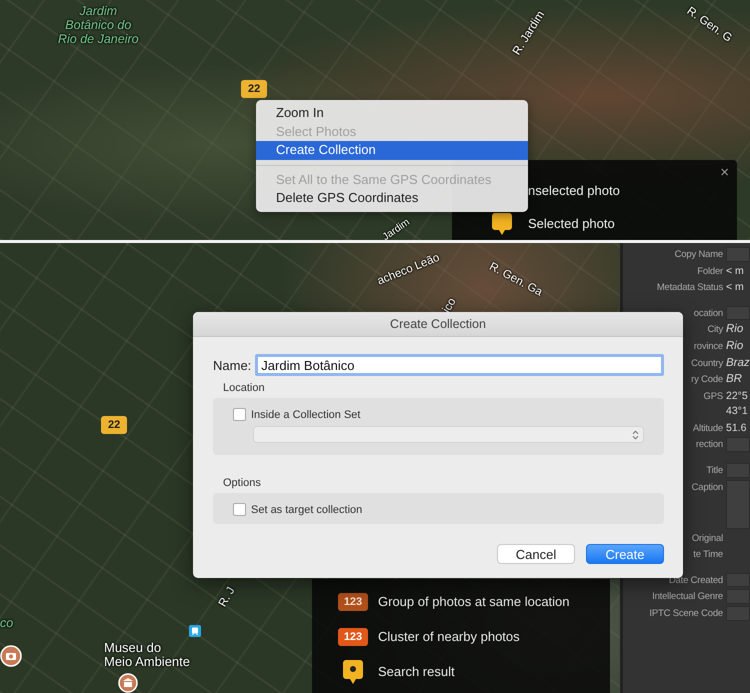 This screenshot has height=693, width=750. What do you see at coordinates (459, 365) in the screenshot?
I see `name-field: Jardim Botânico` at bounding box center [459, 365].